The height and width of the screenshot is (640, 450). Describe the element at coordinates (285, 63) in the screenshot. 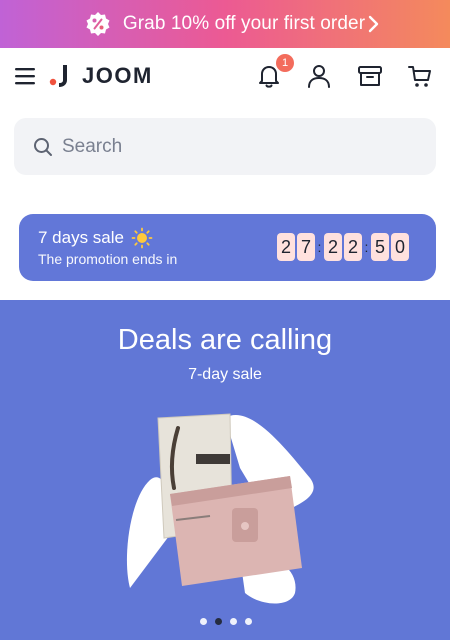

I see `notification-badge: 1` at that location.